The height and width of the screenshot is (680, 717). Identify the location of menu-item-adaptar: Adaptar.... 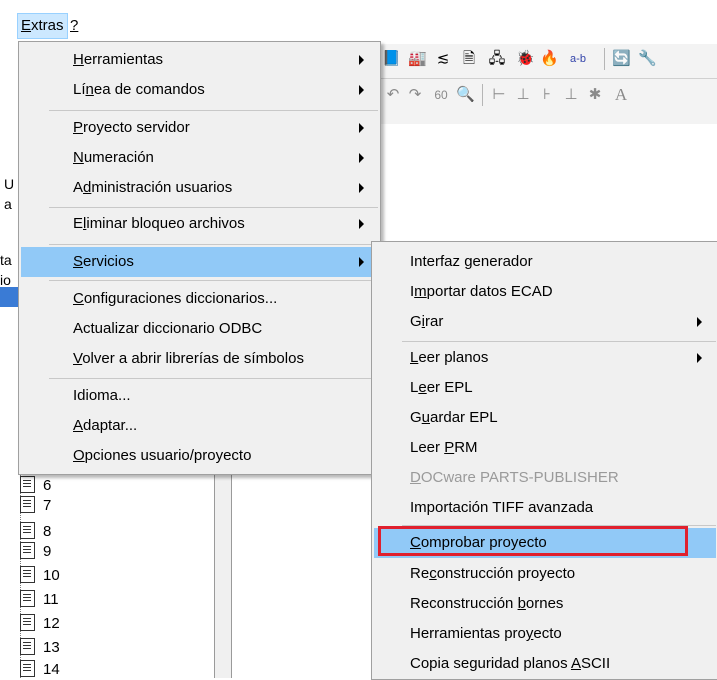
(199, 426).